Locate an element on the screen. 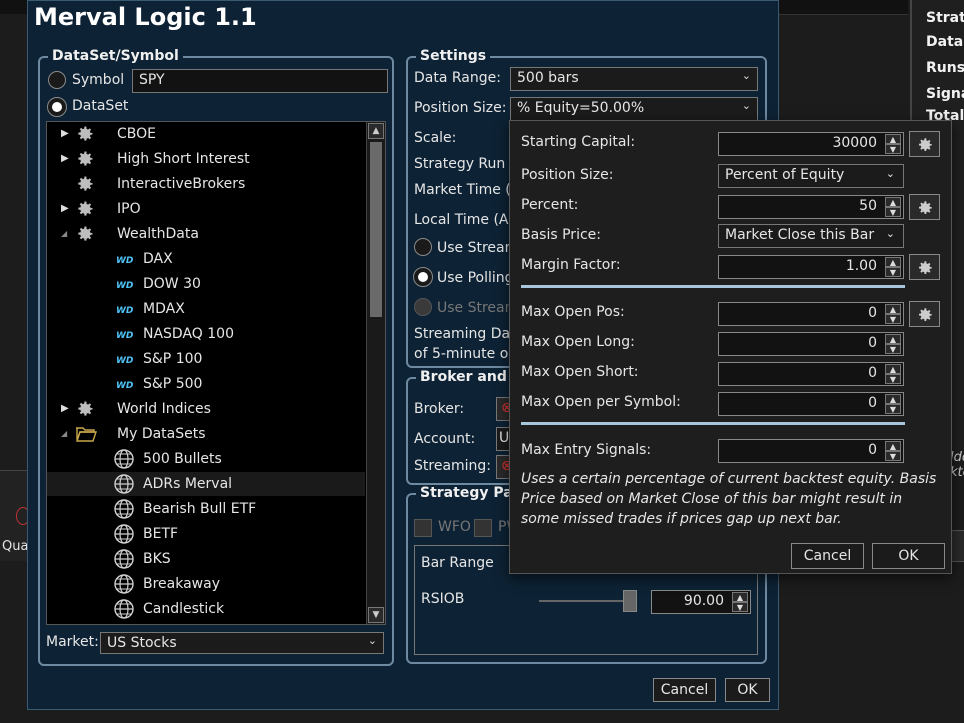 This screenshot has height=723, width=964. tree-scrollbar: ▲ ▼ is located at coordinates (375, 373).